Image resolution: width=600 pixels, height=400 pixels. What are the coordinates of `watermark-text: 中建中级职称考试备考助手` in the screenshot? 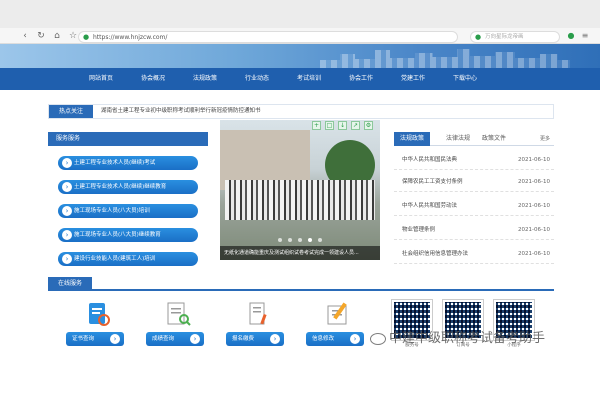 It's located at (467, 338).